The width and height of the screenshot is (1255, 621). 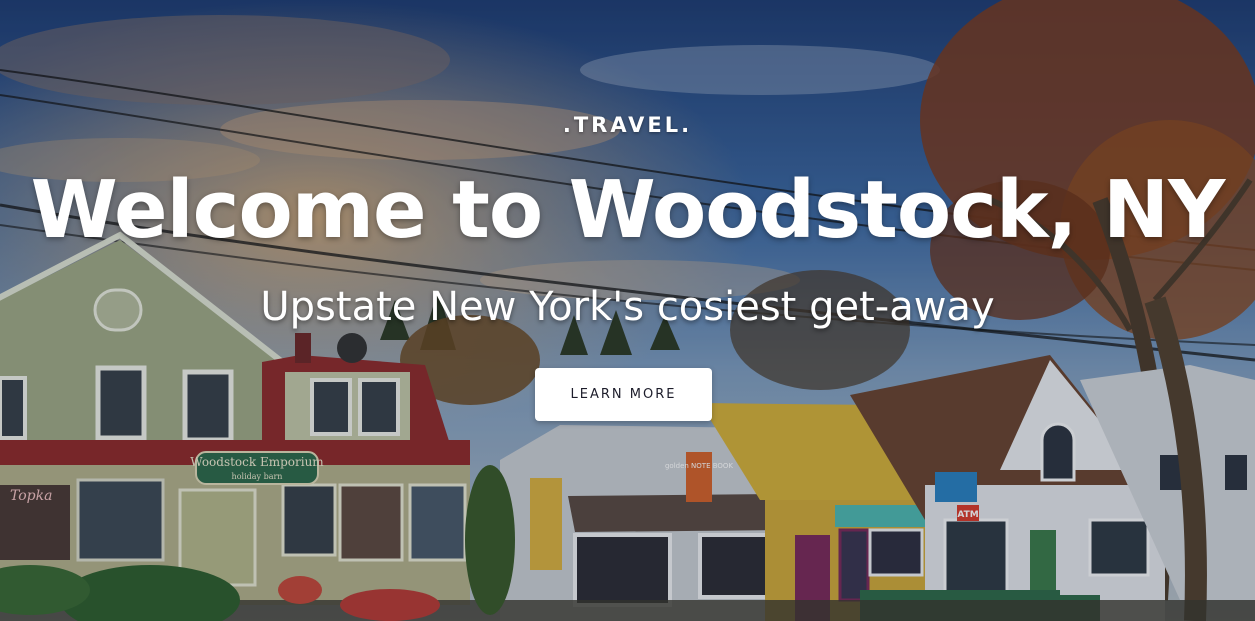 I want to click on hero-subtitle: Upstate New York's cosiest get-away, so click(x=627, y=307).